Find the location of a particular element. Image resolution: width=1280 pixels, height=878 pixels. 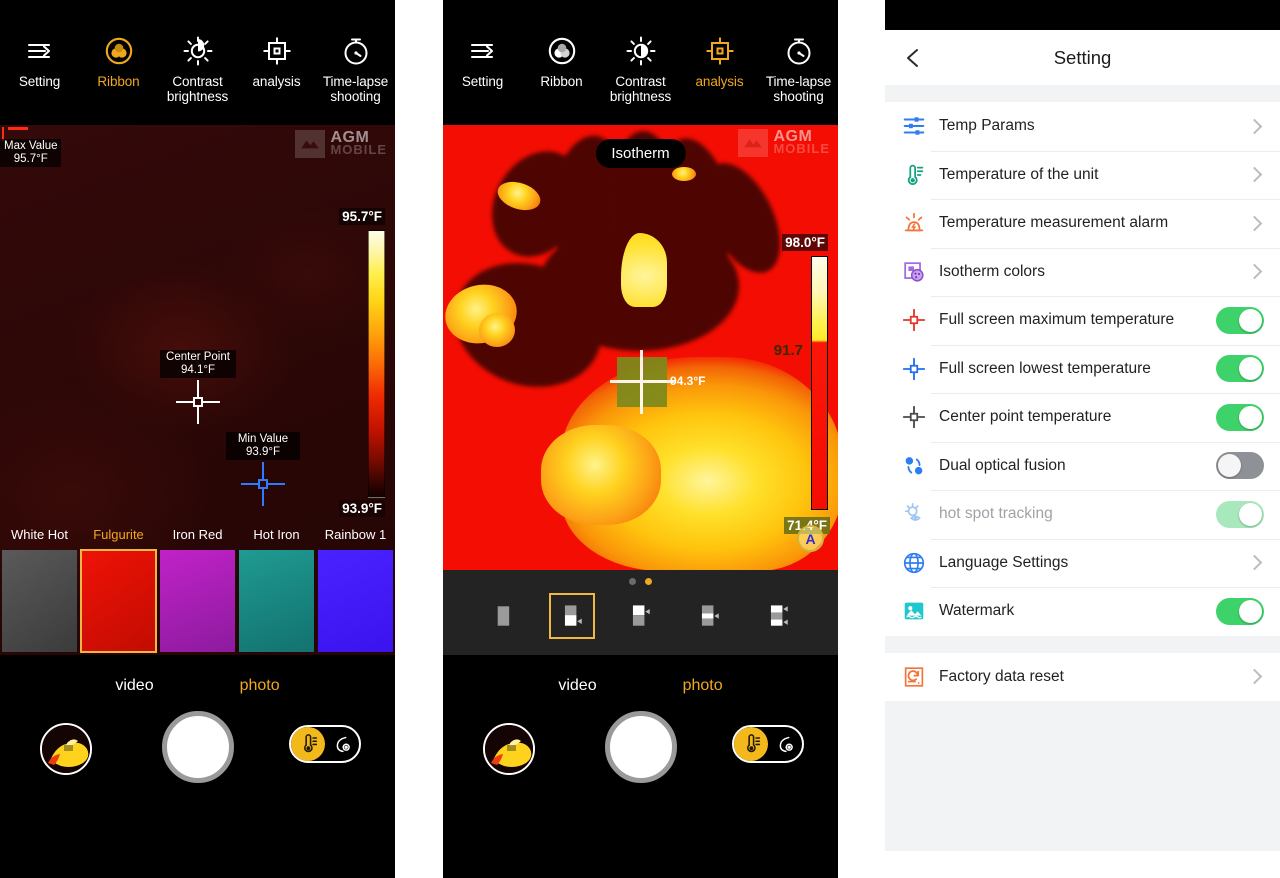

center-point-box: Center Point 94.1°F is located at coordinates (198, 364).